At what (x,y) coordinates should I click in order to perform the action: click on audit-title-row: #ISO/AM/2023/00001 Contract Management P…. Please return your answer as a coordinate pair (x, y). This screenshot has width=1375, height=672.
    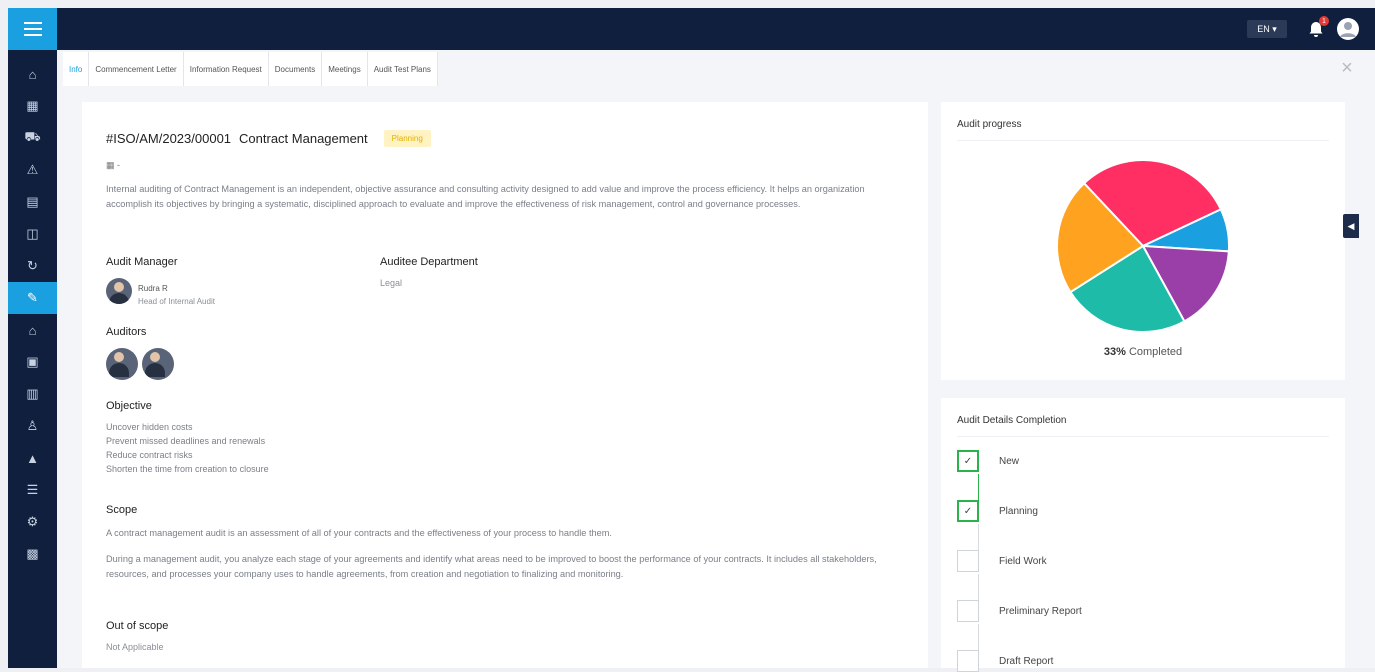
    Looking at the image, I should click on (268, 138).